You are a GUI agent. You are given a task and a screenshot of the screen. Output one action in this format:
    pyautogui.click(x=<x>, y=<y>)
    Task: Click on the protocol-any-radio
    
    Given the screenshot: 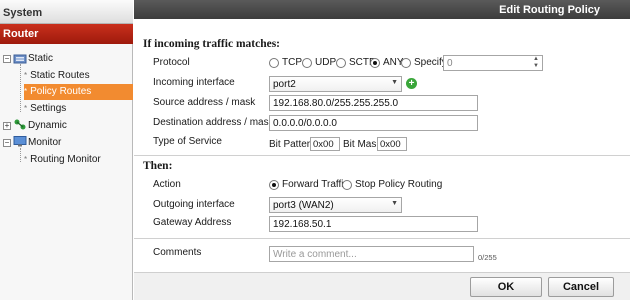 What is the action you would take?
    pyautogui.click(x=375, y=63)
    